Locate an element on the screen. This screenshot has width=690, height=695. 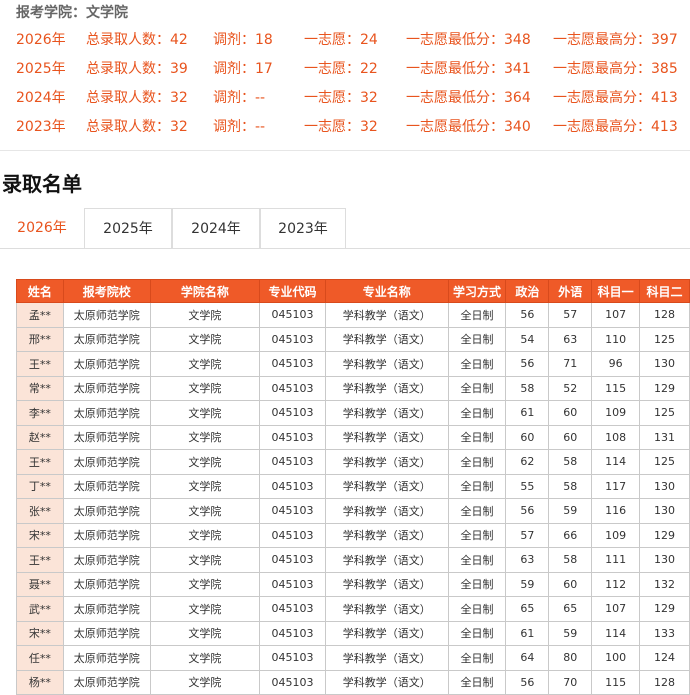
tab-year-2: 2024年 is located at coordinates (216, 228).